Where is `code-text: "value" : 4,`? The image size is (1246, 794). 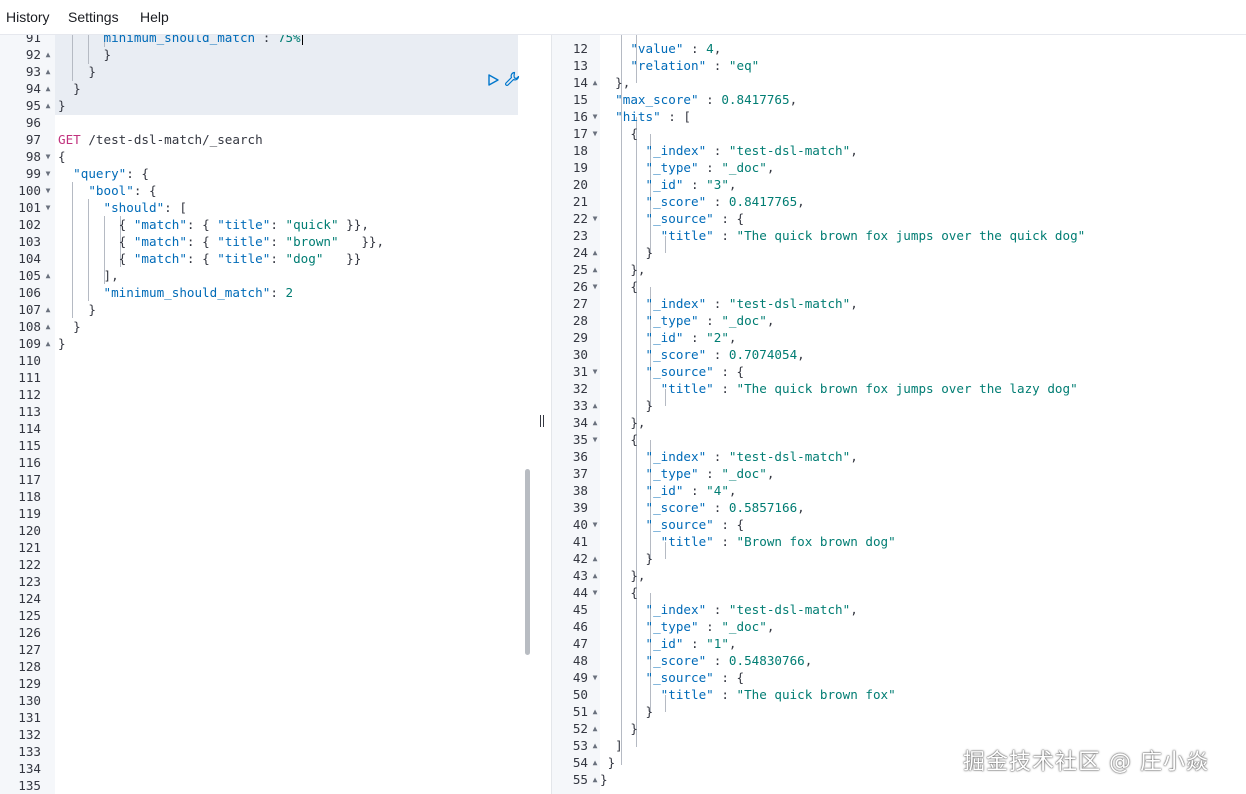
code-text: "value" : 4, is located at coordinates (660, 48).